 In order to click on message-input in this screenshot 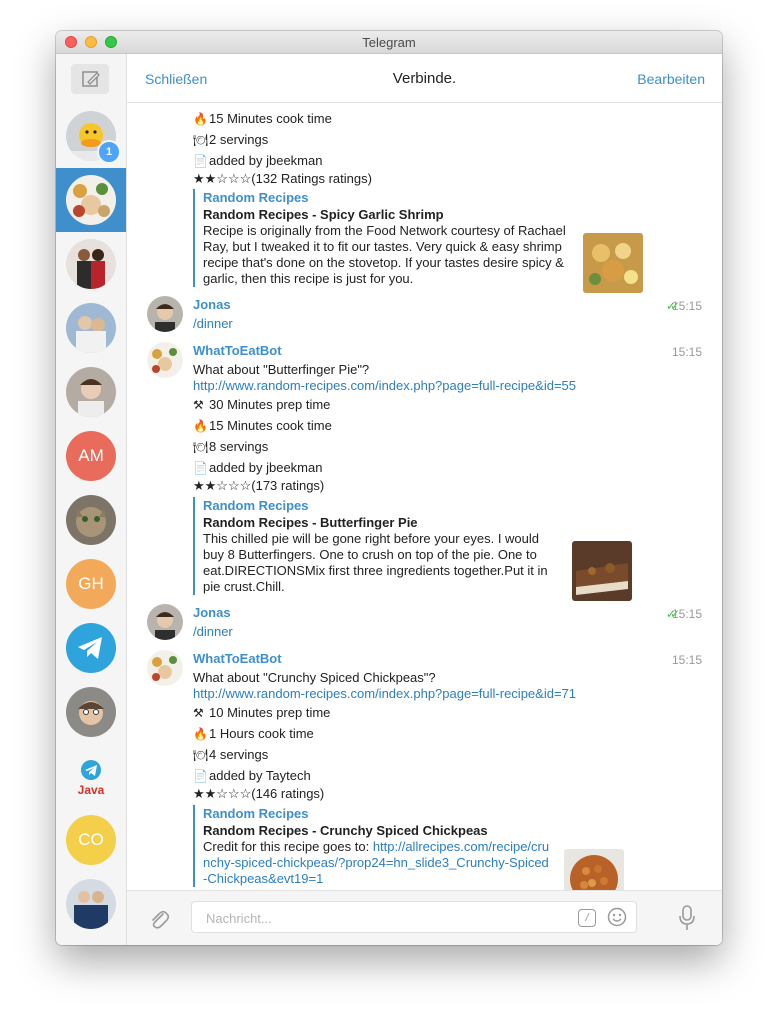, I will do `click(386, 918)`.